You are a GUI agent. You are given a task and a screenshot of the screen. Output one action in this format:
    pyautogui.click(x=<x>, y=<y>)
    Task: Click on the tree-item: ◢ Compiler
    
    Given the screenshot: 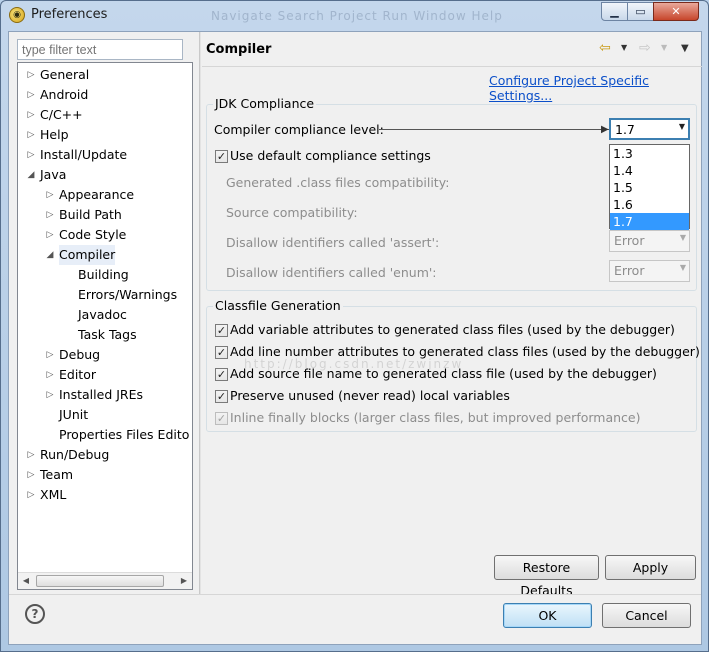 What is the action you would take?
    pyautogui.click(x=105, y=255)
    